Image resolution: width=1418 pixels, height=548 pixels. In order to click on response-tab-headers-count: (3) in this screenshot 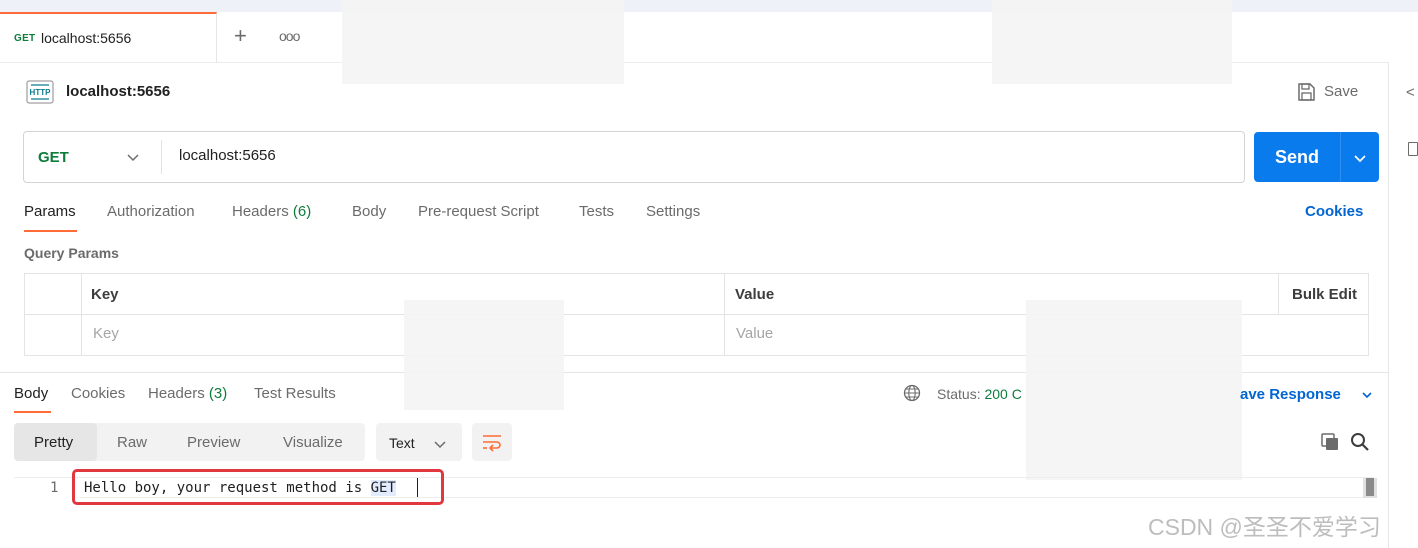, I will do `click(218, 393)`.